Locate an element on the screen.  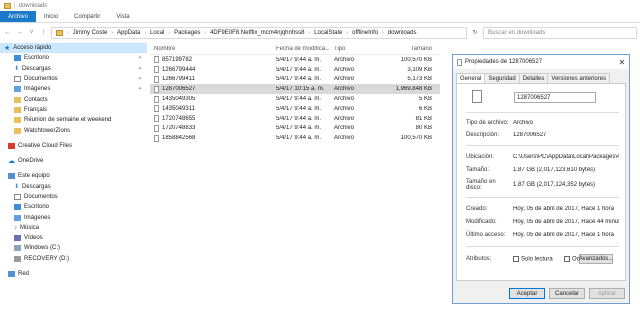
cancel-button: Cancelar is located at coordinates (567, 293).